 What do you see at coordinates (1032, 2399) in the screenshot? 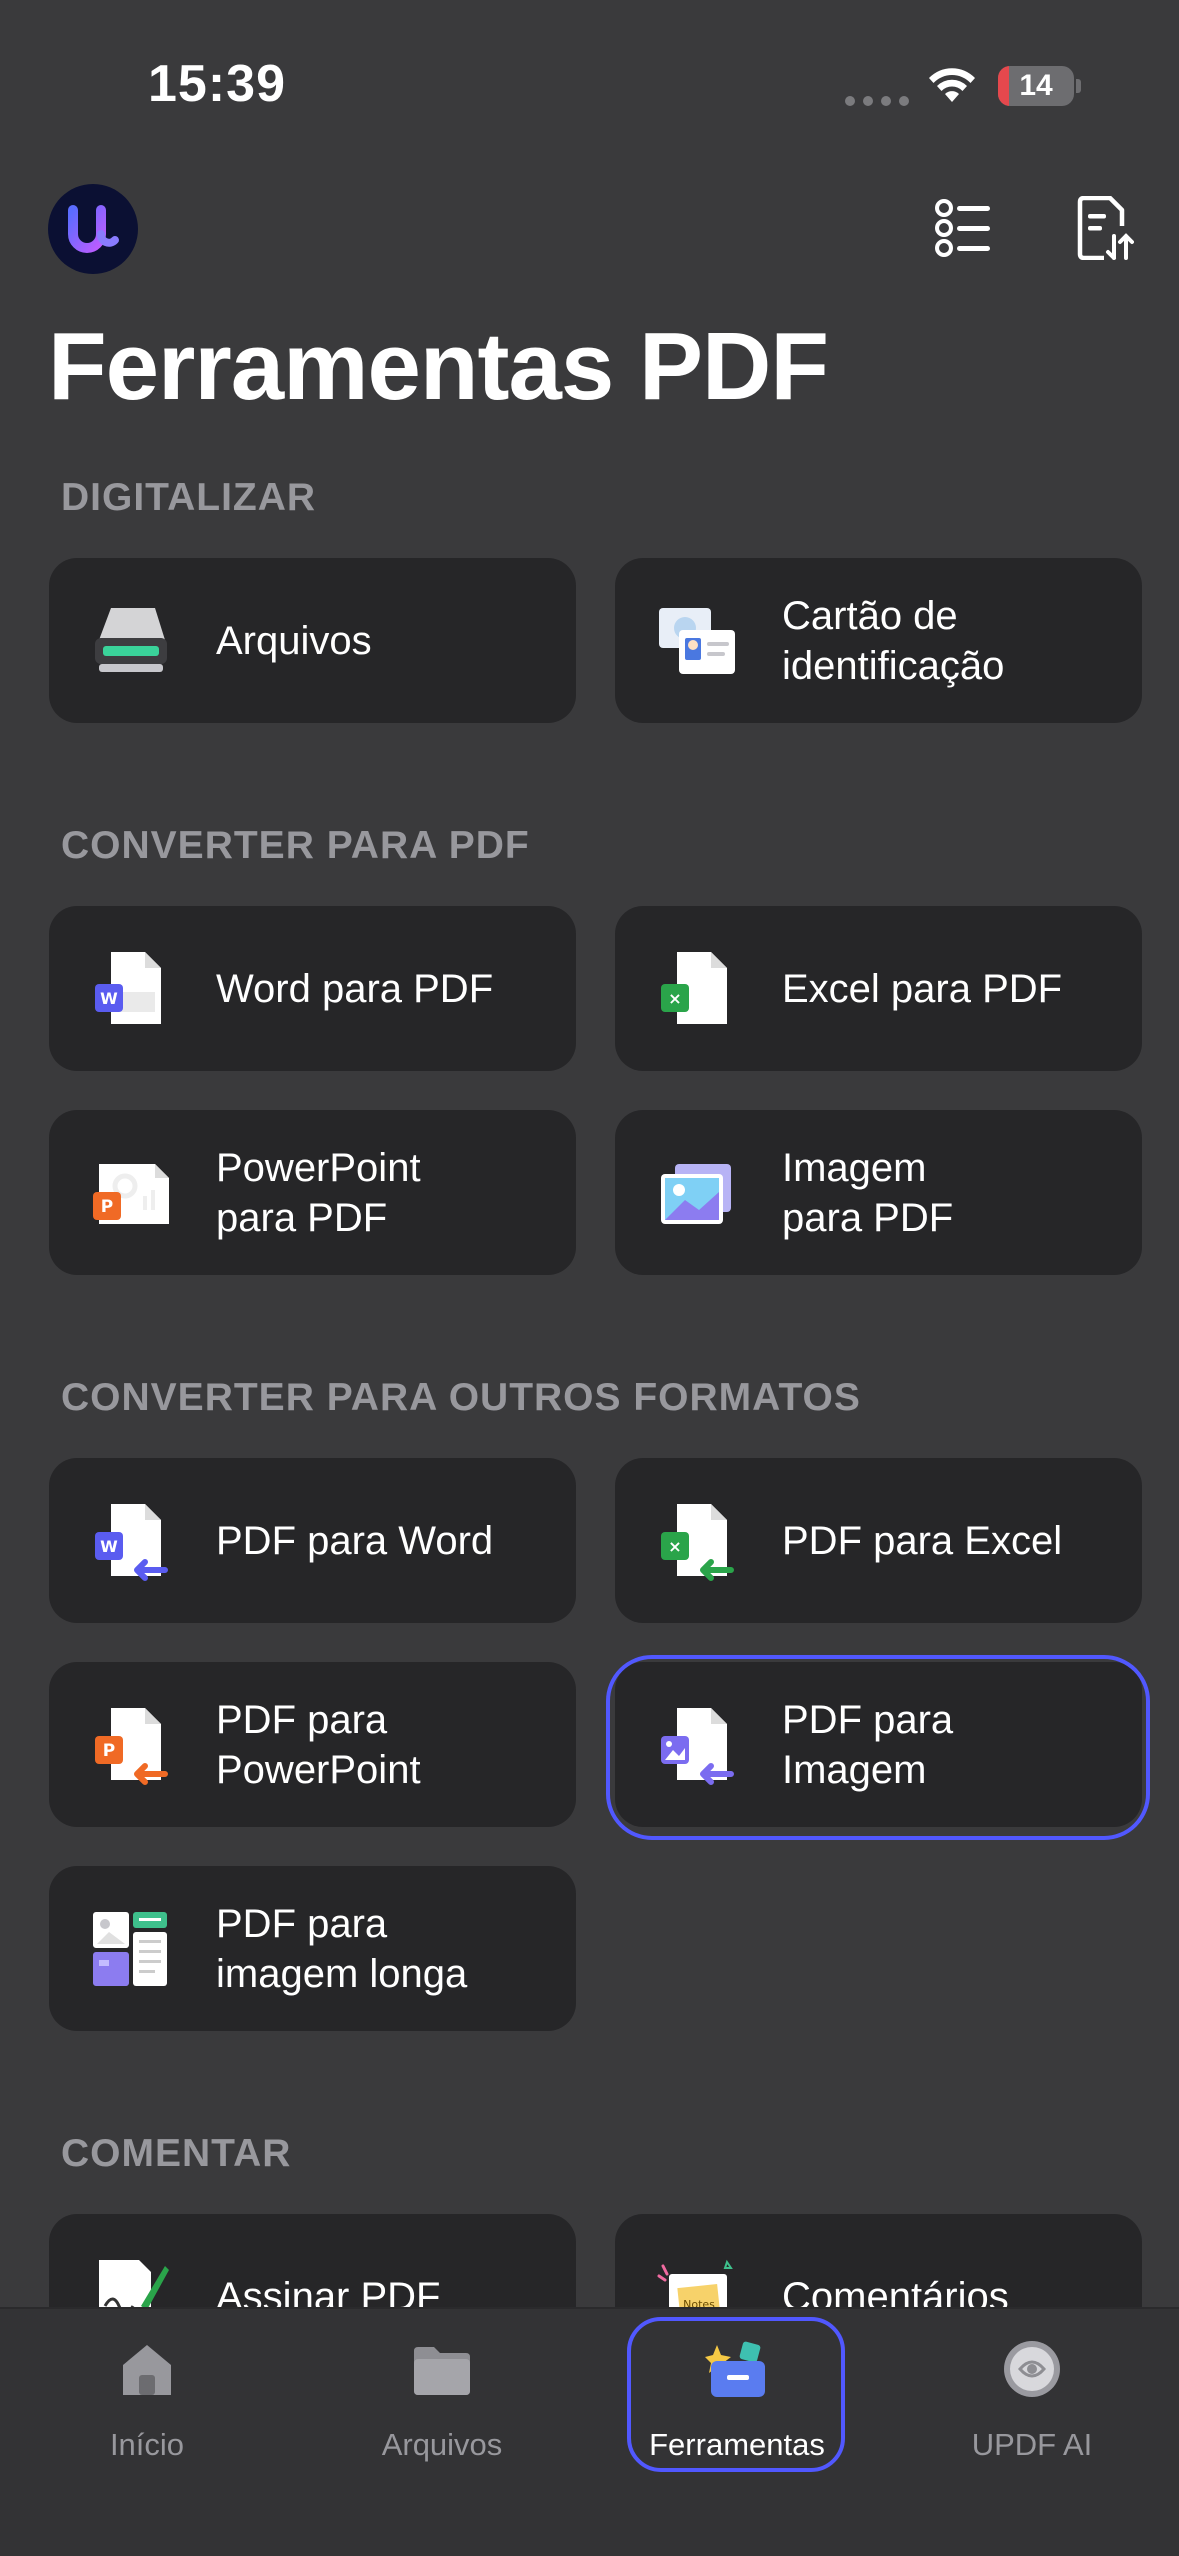
I see `tab-updf-ai: UPDF AI` at bounding box center [1032, 2399].